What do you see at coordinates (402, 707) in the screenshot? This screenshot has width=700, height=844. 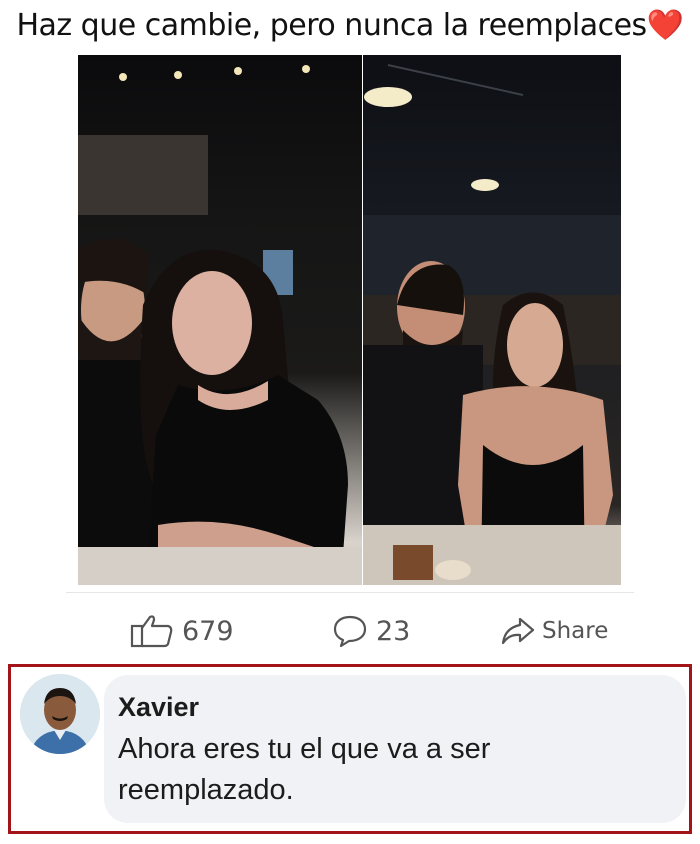 I see `comment-author: Xavier` at bounding box center [402, 707].